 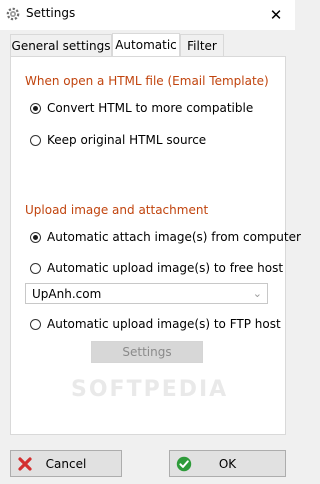 What do you see at coordinates (165, 268) in the screenshot?
I see `radio-label: Automatic upload image(s) to free host` at bounding box center [165, 268].